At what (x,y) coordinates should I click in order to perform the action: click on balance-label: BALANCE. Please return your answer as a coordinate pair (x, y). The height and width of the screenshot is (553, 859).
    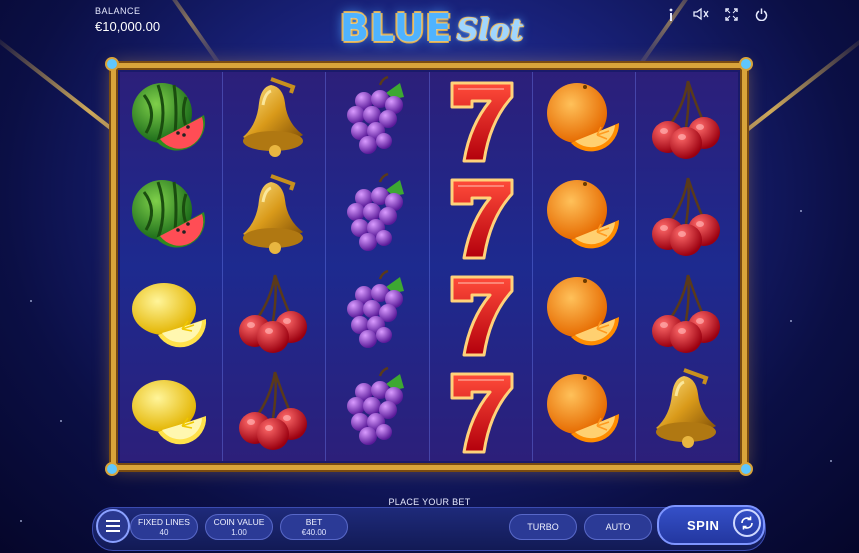
    Looking at the image, I should click on (118, 11).